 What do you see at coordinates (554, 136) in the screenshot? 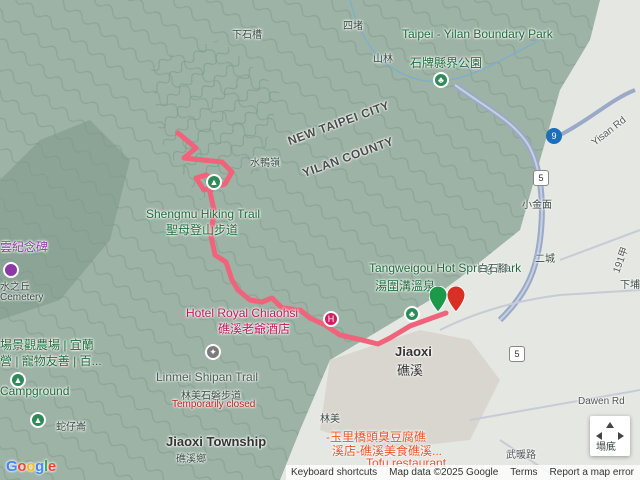
I see `highway-shield-9: 9` at bounding box center [554, 136].